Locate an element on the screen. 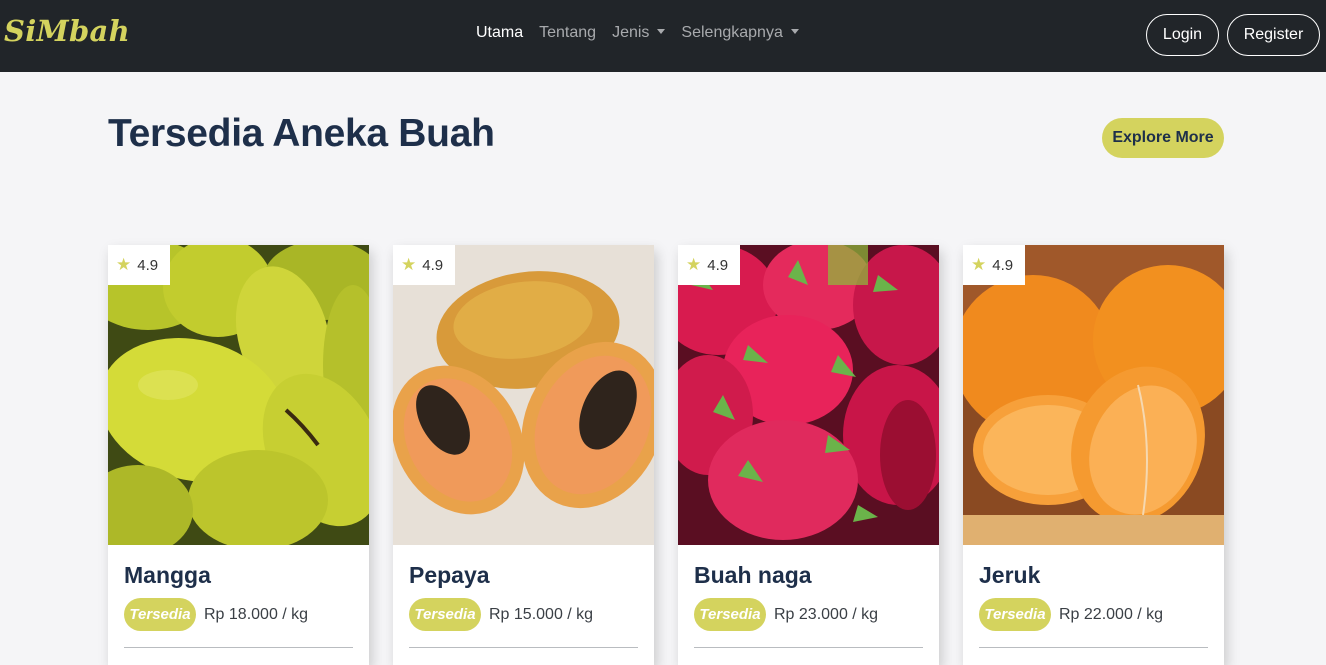  nav-dropdown-selengkapnya: Selengkapnya is located at coordinates (740, 33).